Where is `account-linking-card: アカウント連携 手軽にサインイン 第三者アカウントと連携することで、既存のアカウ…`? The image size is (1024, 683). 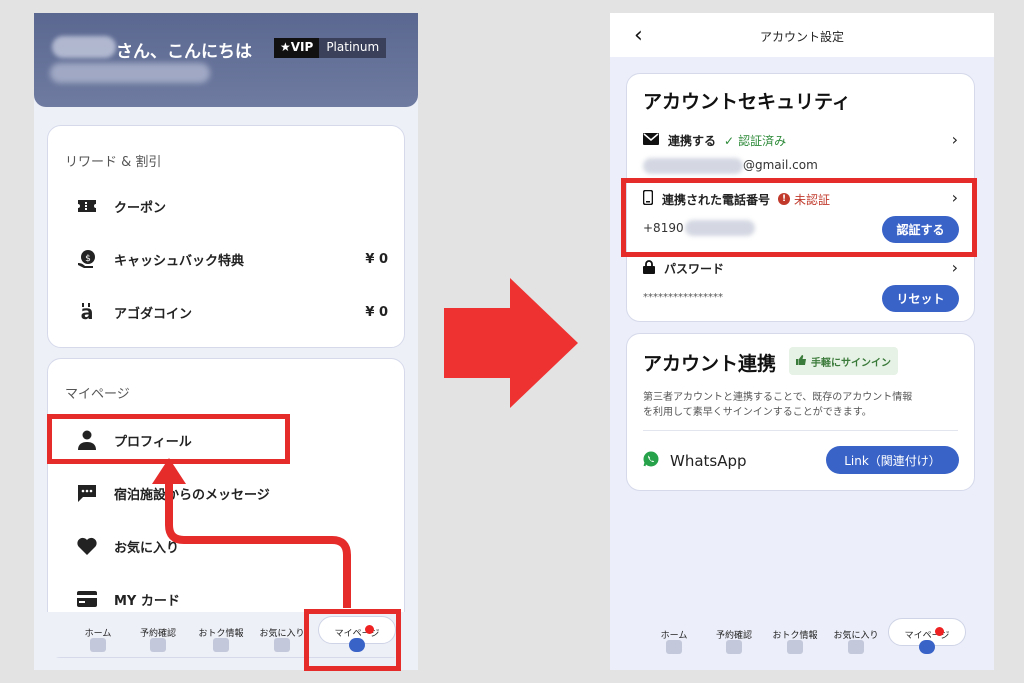 account-linking-card: アカウント連携 手軽にサインイン 第三者アカウントと連携することで、既存のアカウ… is located at coordinates (800, 412).